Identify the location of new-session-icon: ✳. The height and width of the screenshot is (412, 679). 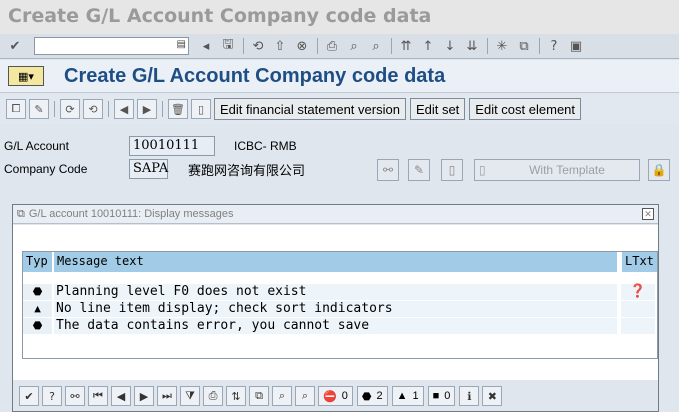
(502, 46).